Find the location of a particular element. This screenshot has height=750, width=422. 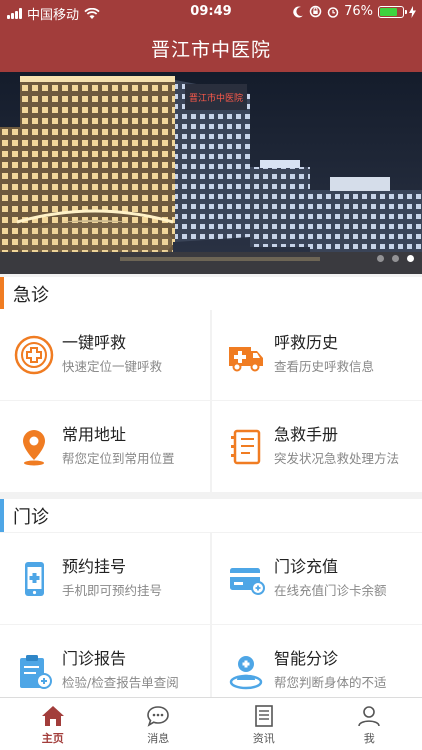

carousel-indicator is located at coordinates (395, 258).